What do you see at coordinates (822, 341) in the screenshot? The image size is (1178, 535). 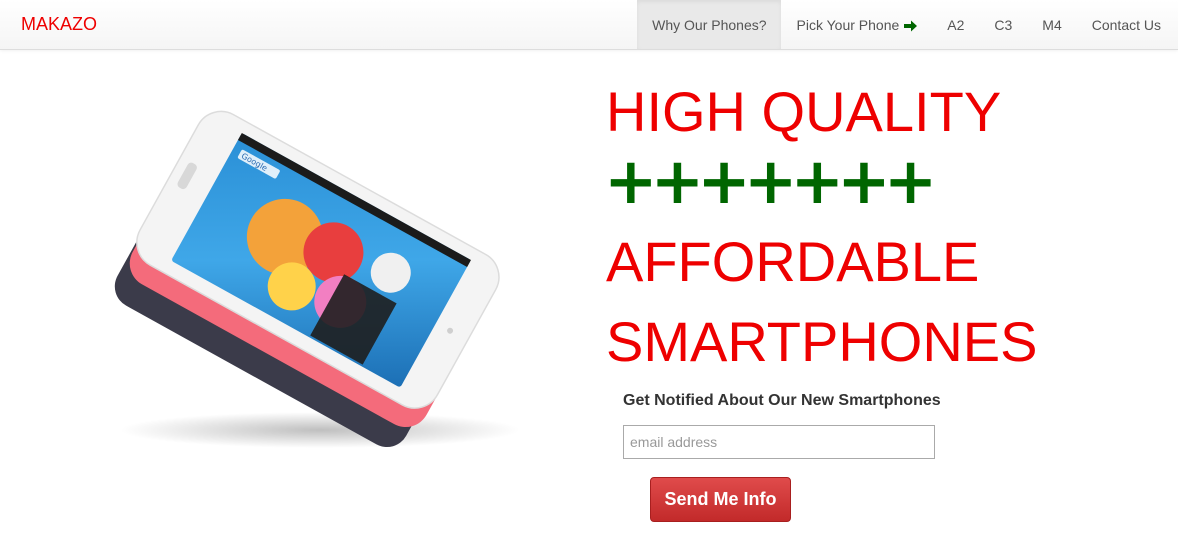 I see `headline-smartphones: SMARTPHONES` at bounding box center [822, 341].